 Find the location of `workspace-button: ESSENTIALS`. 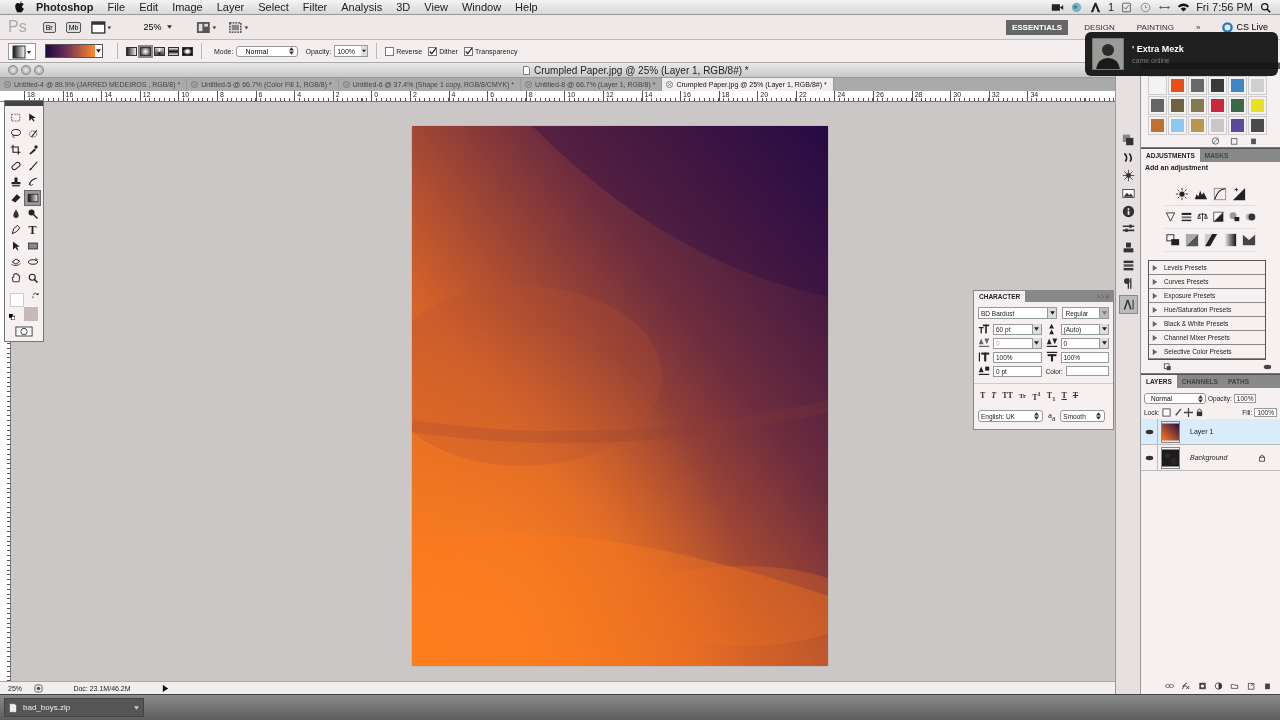

workspace-button: ESSENTIALS is located at coordinates (1037, 27).